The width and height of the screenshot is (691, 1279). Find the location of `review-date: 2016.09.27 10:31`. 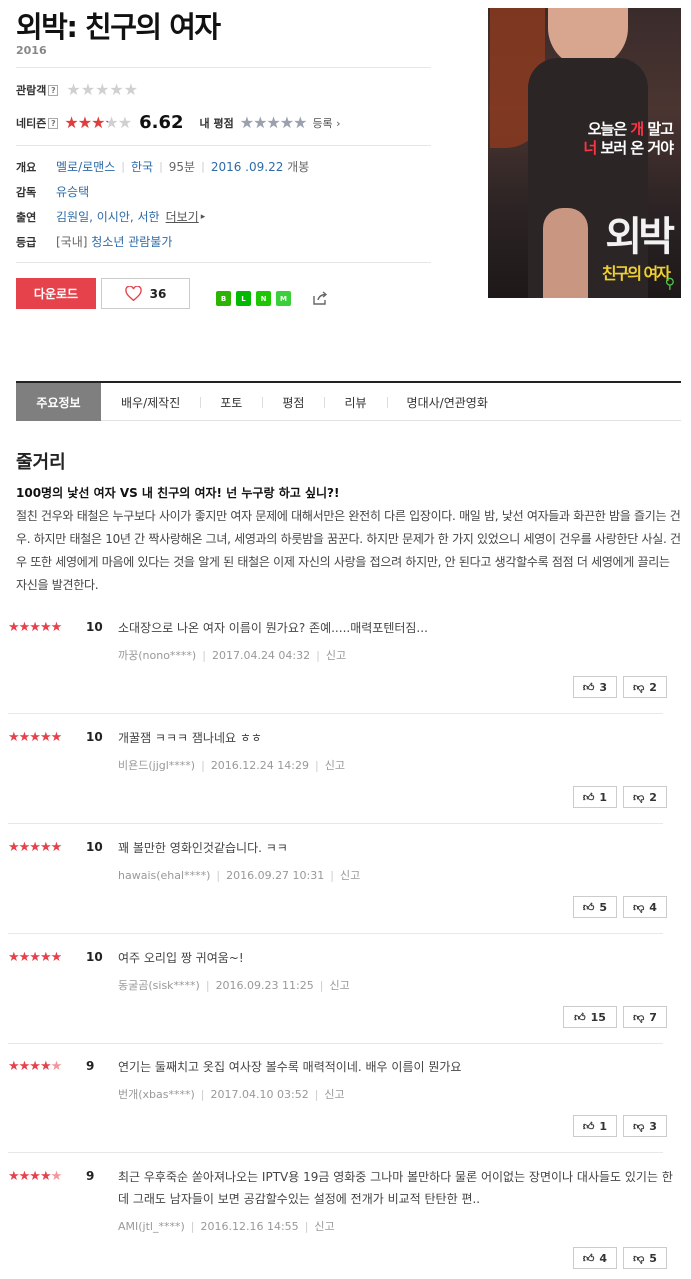

review-date: 2016.09.27 10:31 is located at coordinates (275, 875).